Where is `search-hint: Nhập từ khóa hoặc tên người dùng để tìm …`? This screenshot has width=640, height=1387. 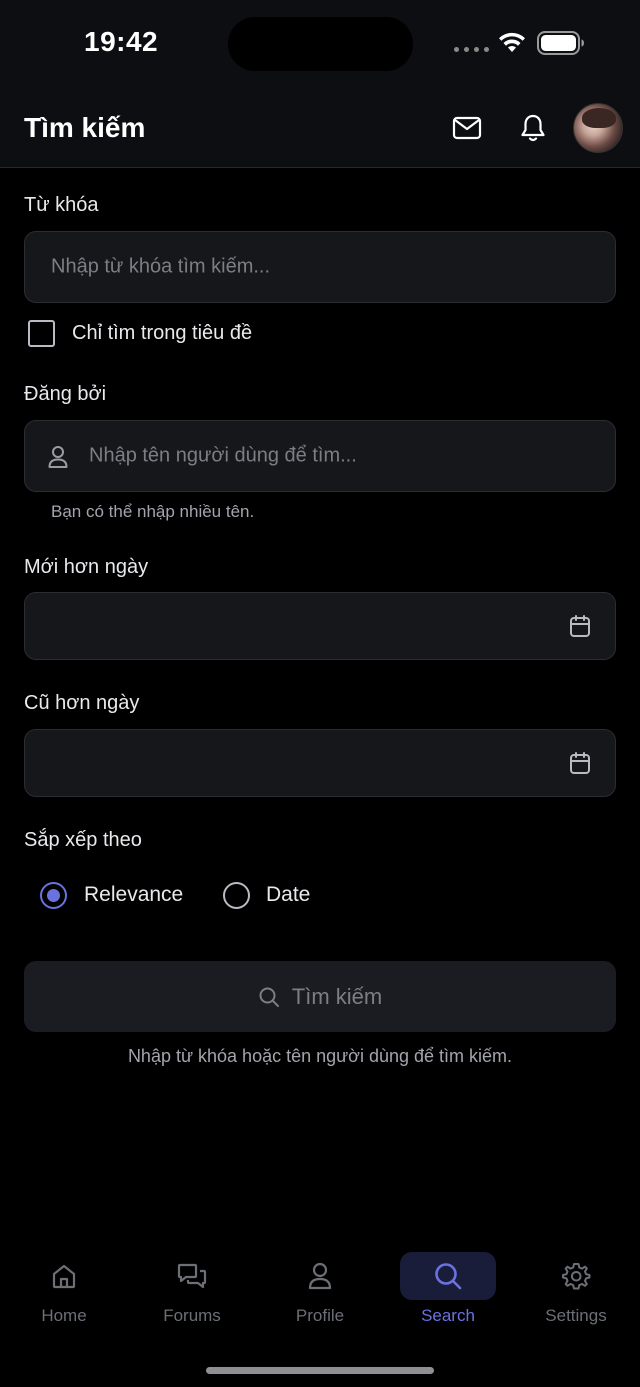
search-hint: Nhập từ khóa hoặc tên người dùng để tìm … is located at coordinates (320, 1056).